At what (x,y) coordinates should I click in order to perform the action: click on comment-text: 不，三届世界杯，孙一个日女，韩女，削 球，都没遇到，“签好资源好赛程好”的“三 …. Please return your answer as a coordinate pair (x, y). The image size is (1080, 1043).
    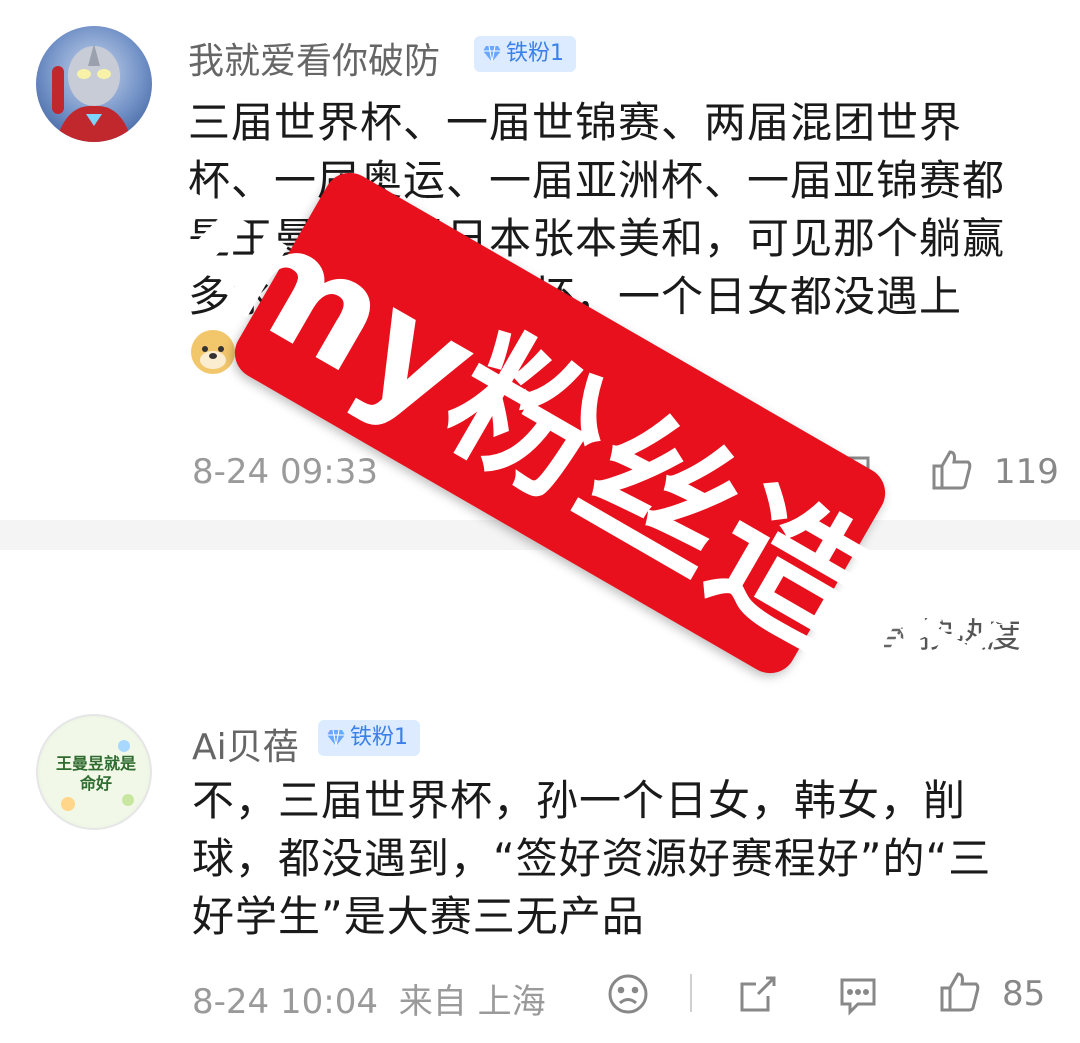
    Looking at the image, I should click on (591, 859).